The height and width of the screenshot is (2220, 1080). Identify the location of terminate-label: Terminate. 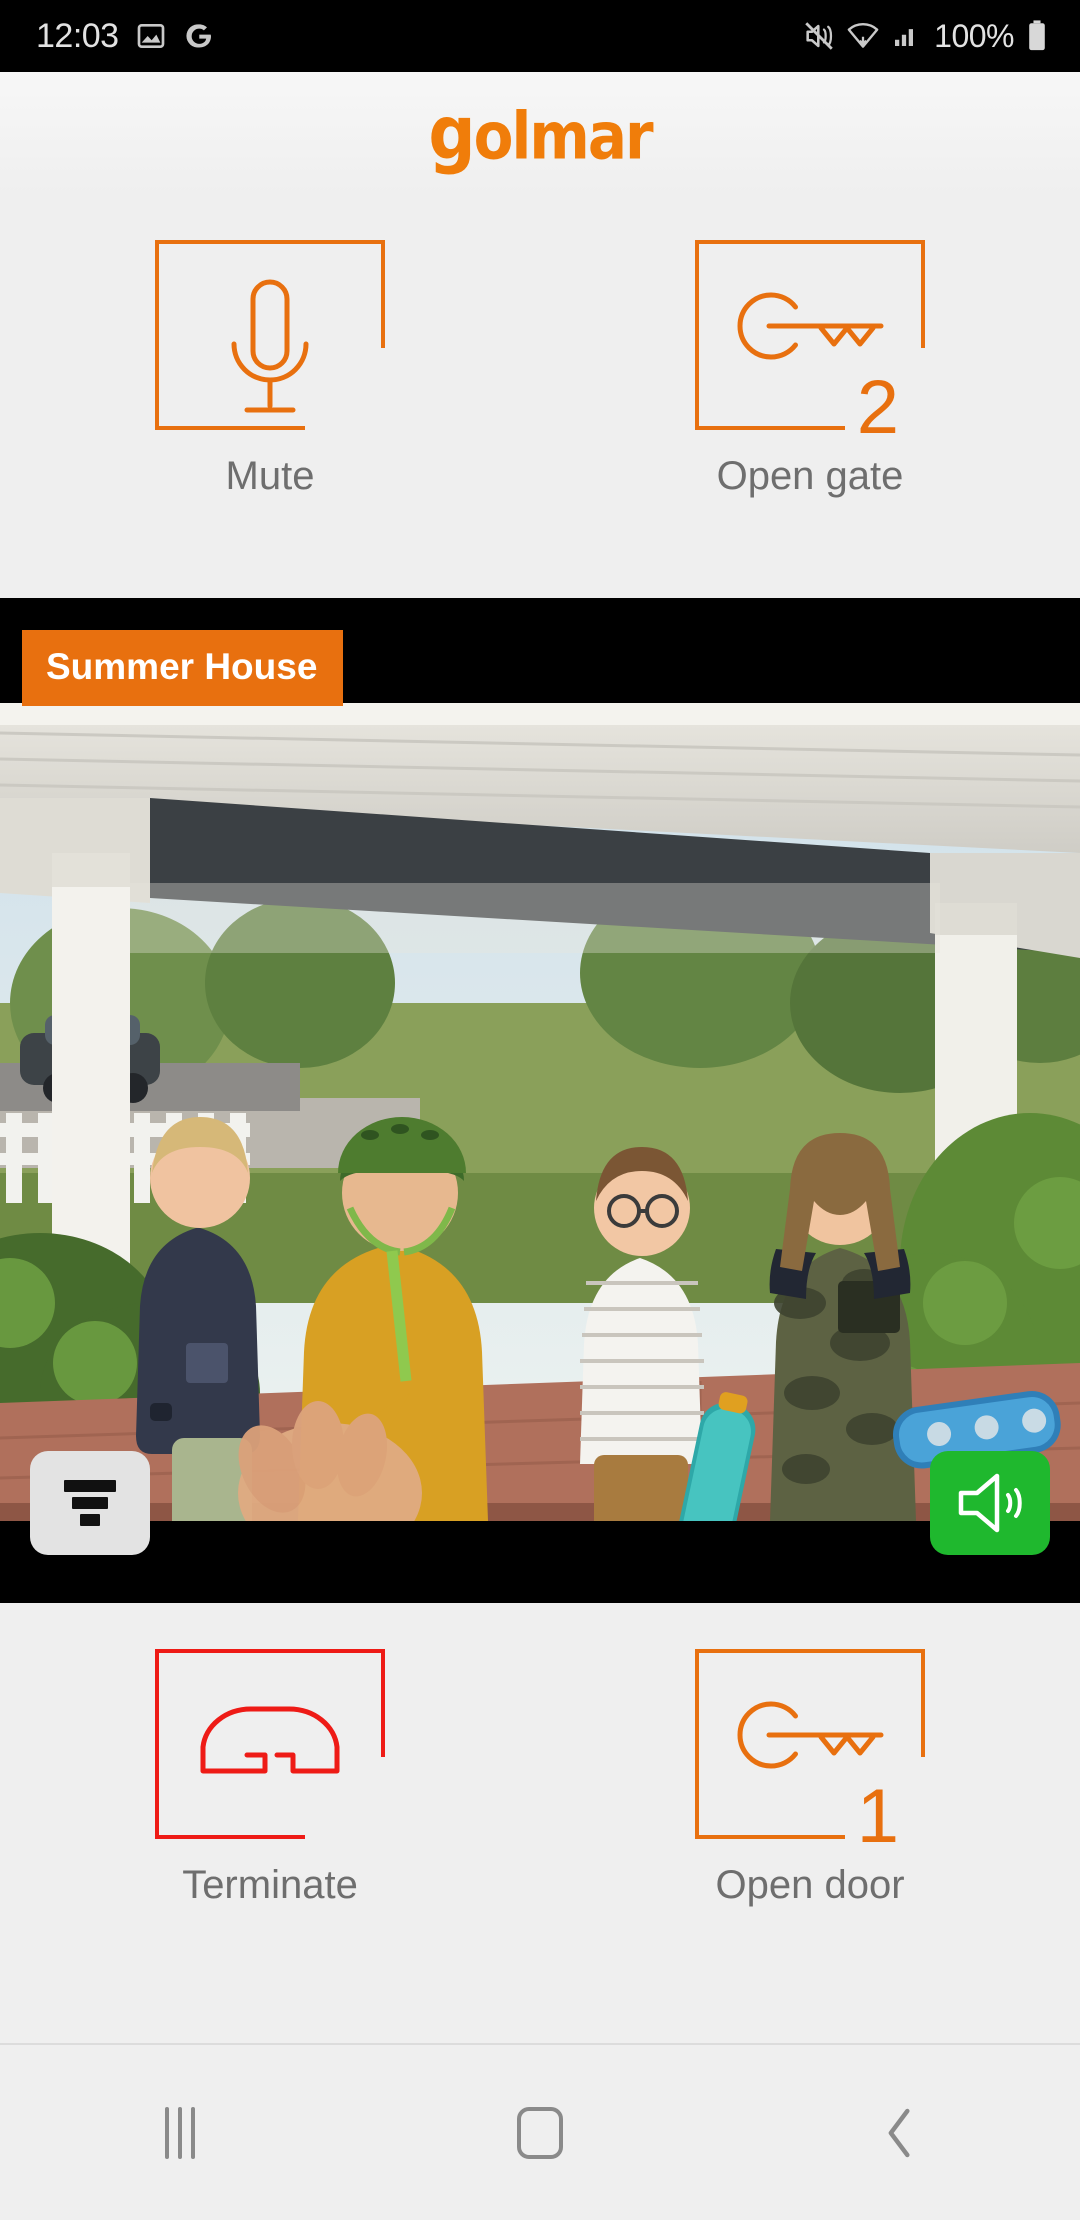
(270, 1885).